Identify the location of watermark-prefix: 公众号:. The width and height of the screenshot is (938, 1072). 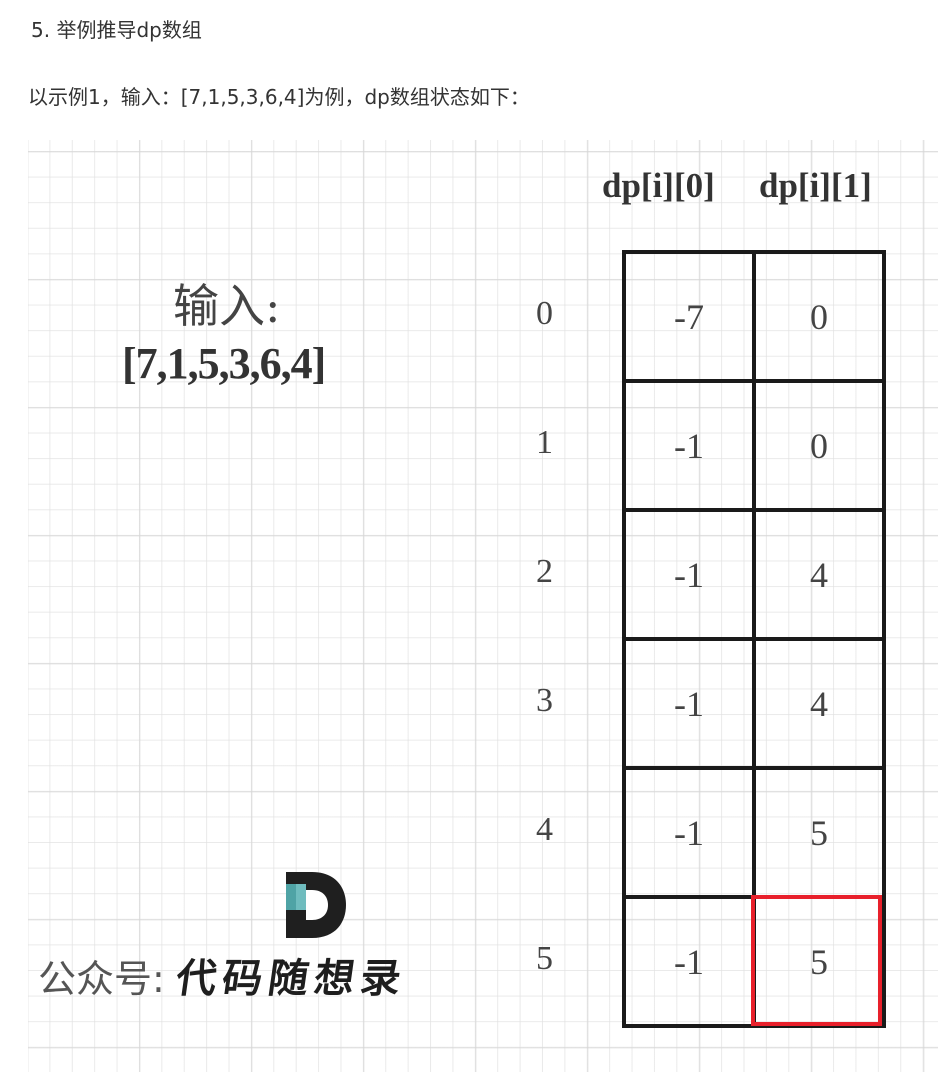
(101, 979).